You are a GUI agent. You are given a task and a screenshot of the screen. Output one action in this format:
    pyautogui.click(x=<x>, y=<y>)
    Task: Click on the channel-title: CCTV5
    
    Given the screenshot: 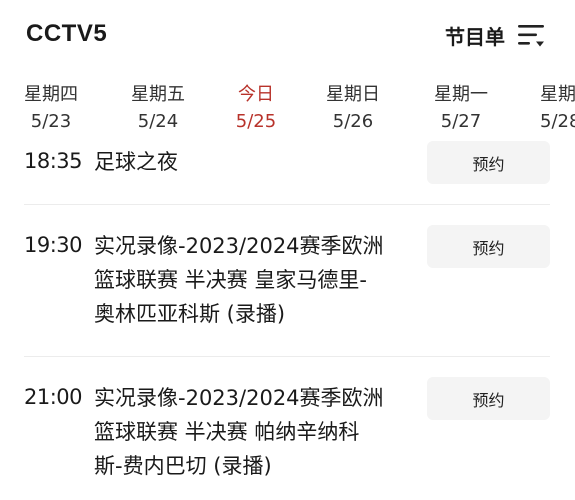 What is the action you would take?
    pyautogui.click(x=67, y=33)
    